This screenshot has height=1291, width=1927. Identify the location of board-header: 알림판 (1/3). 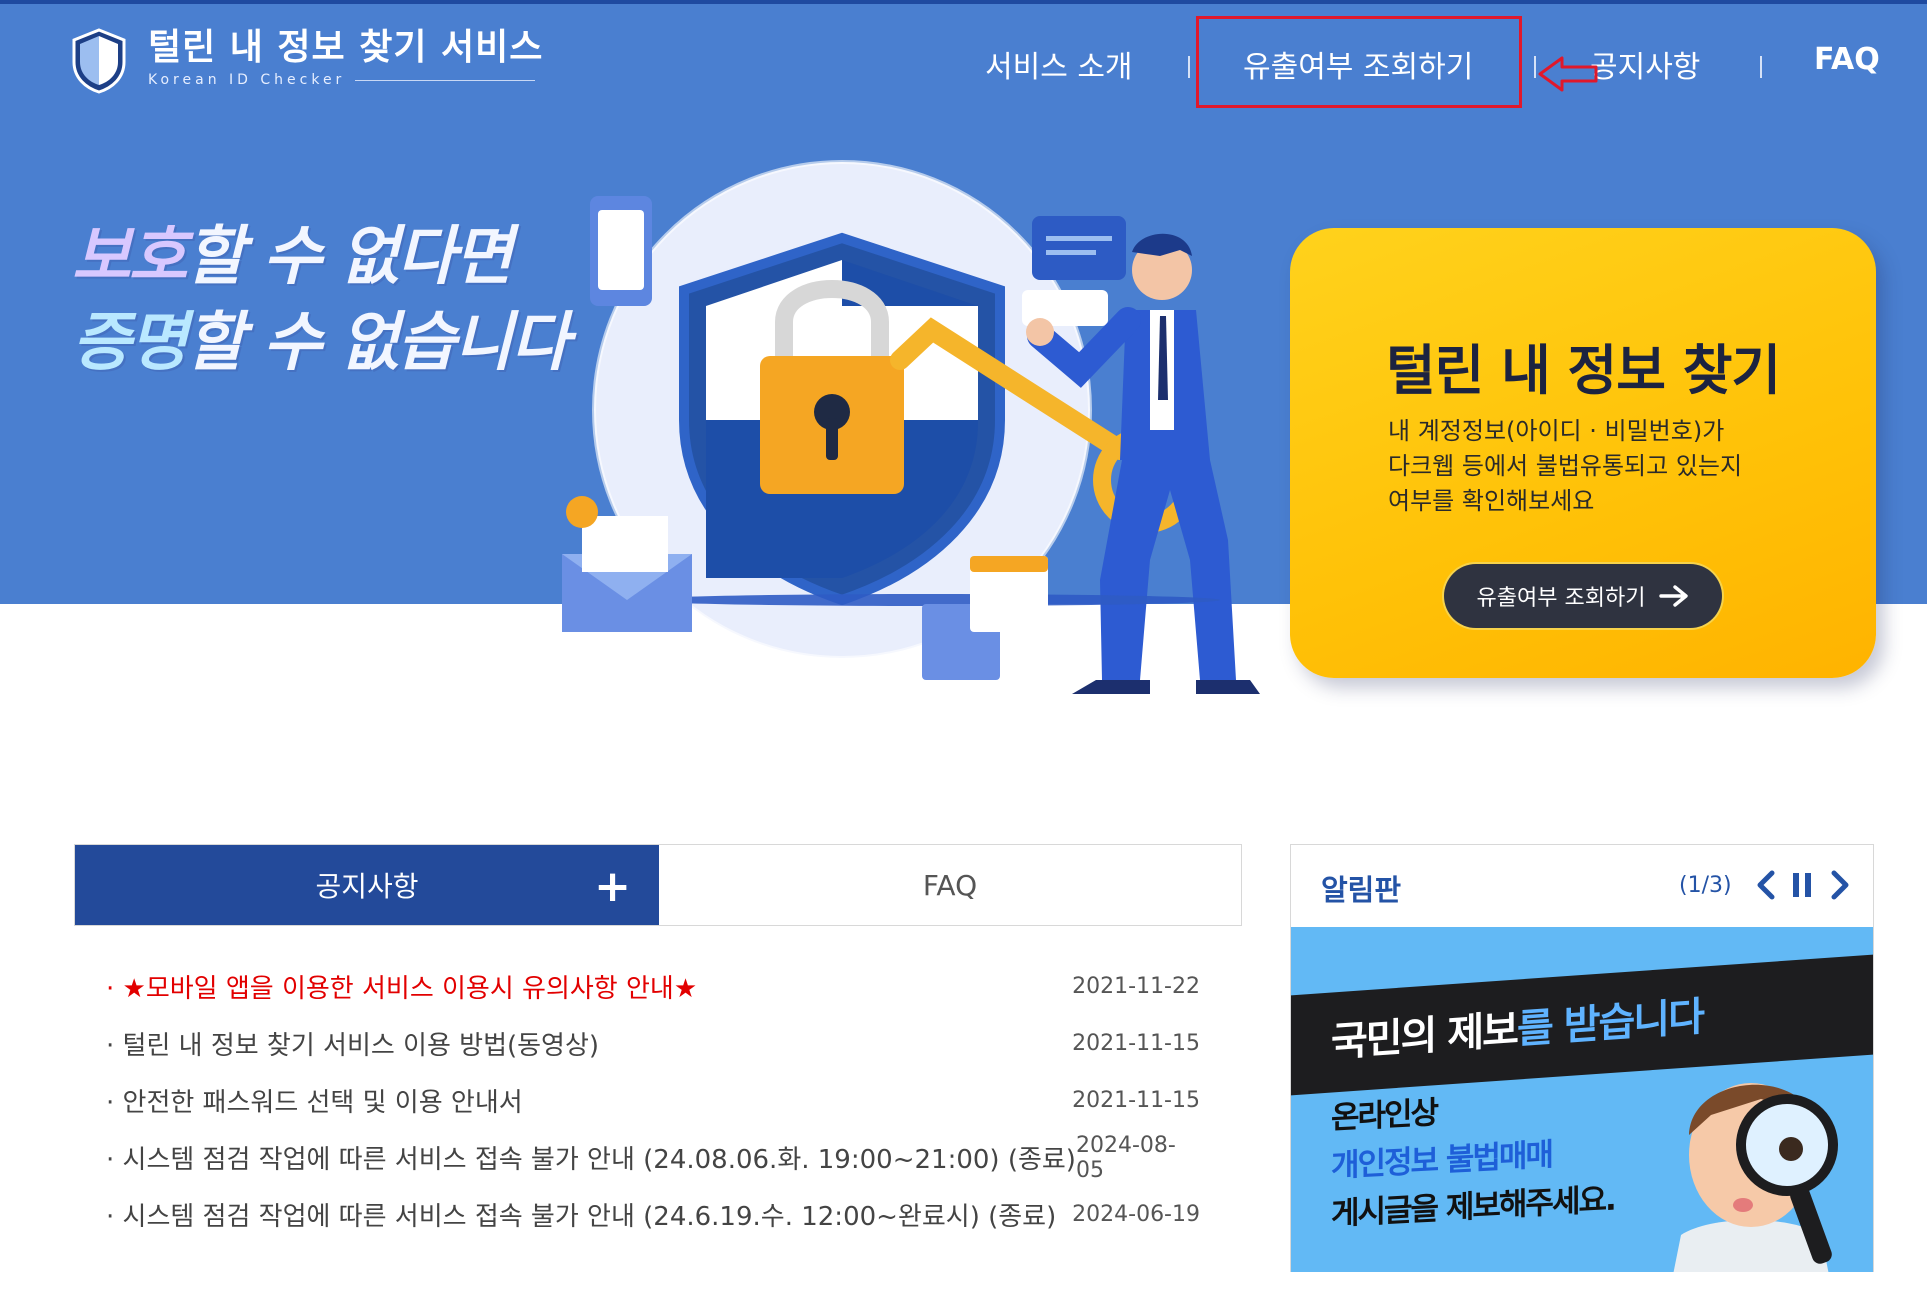
(1582, 886).